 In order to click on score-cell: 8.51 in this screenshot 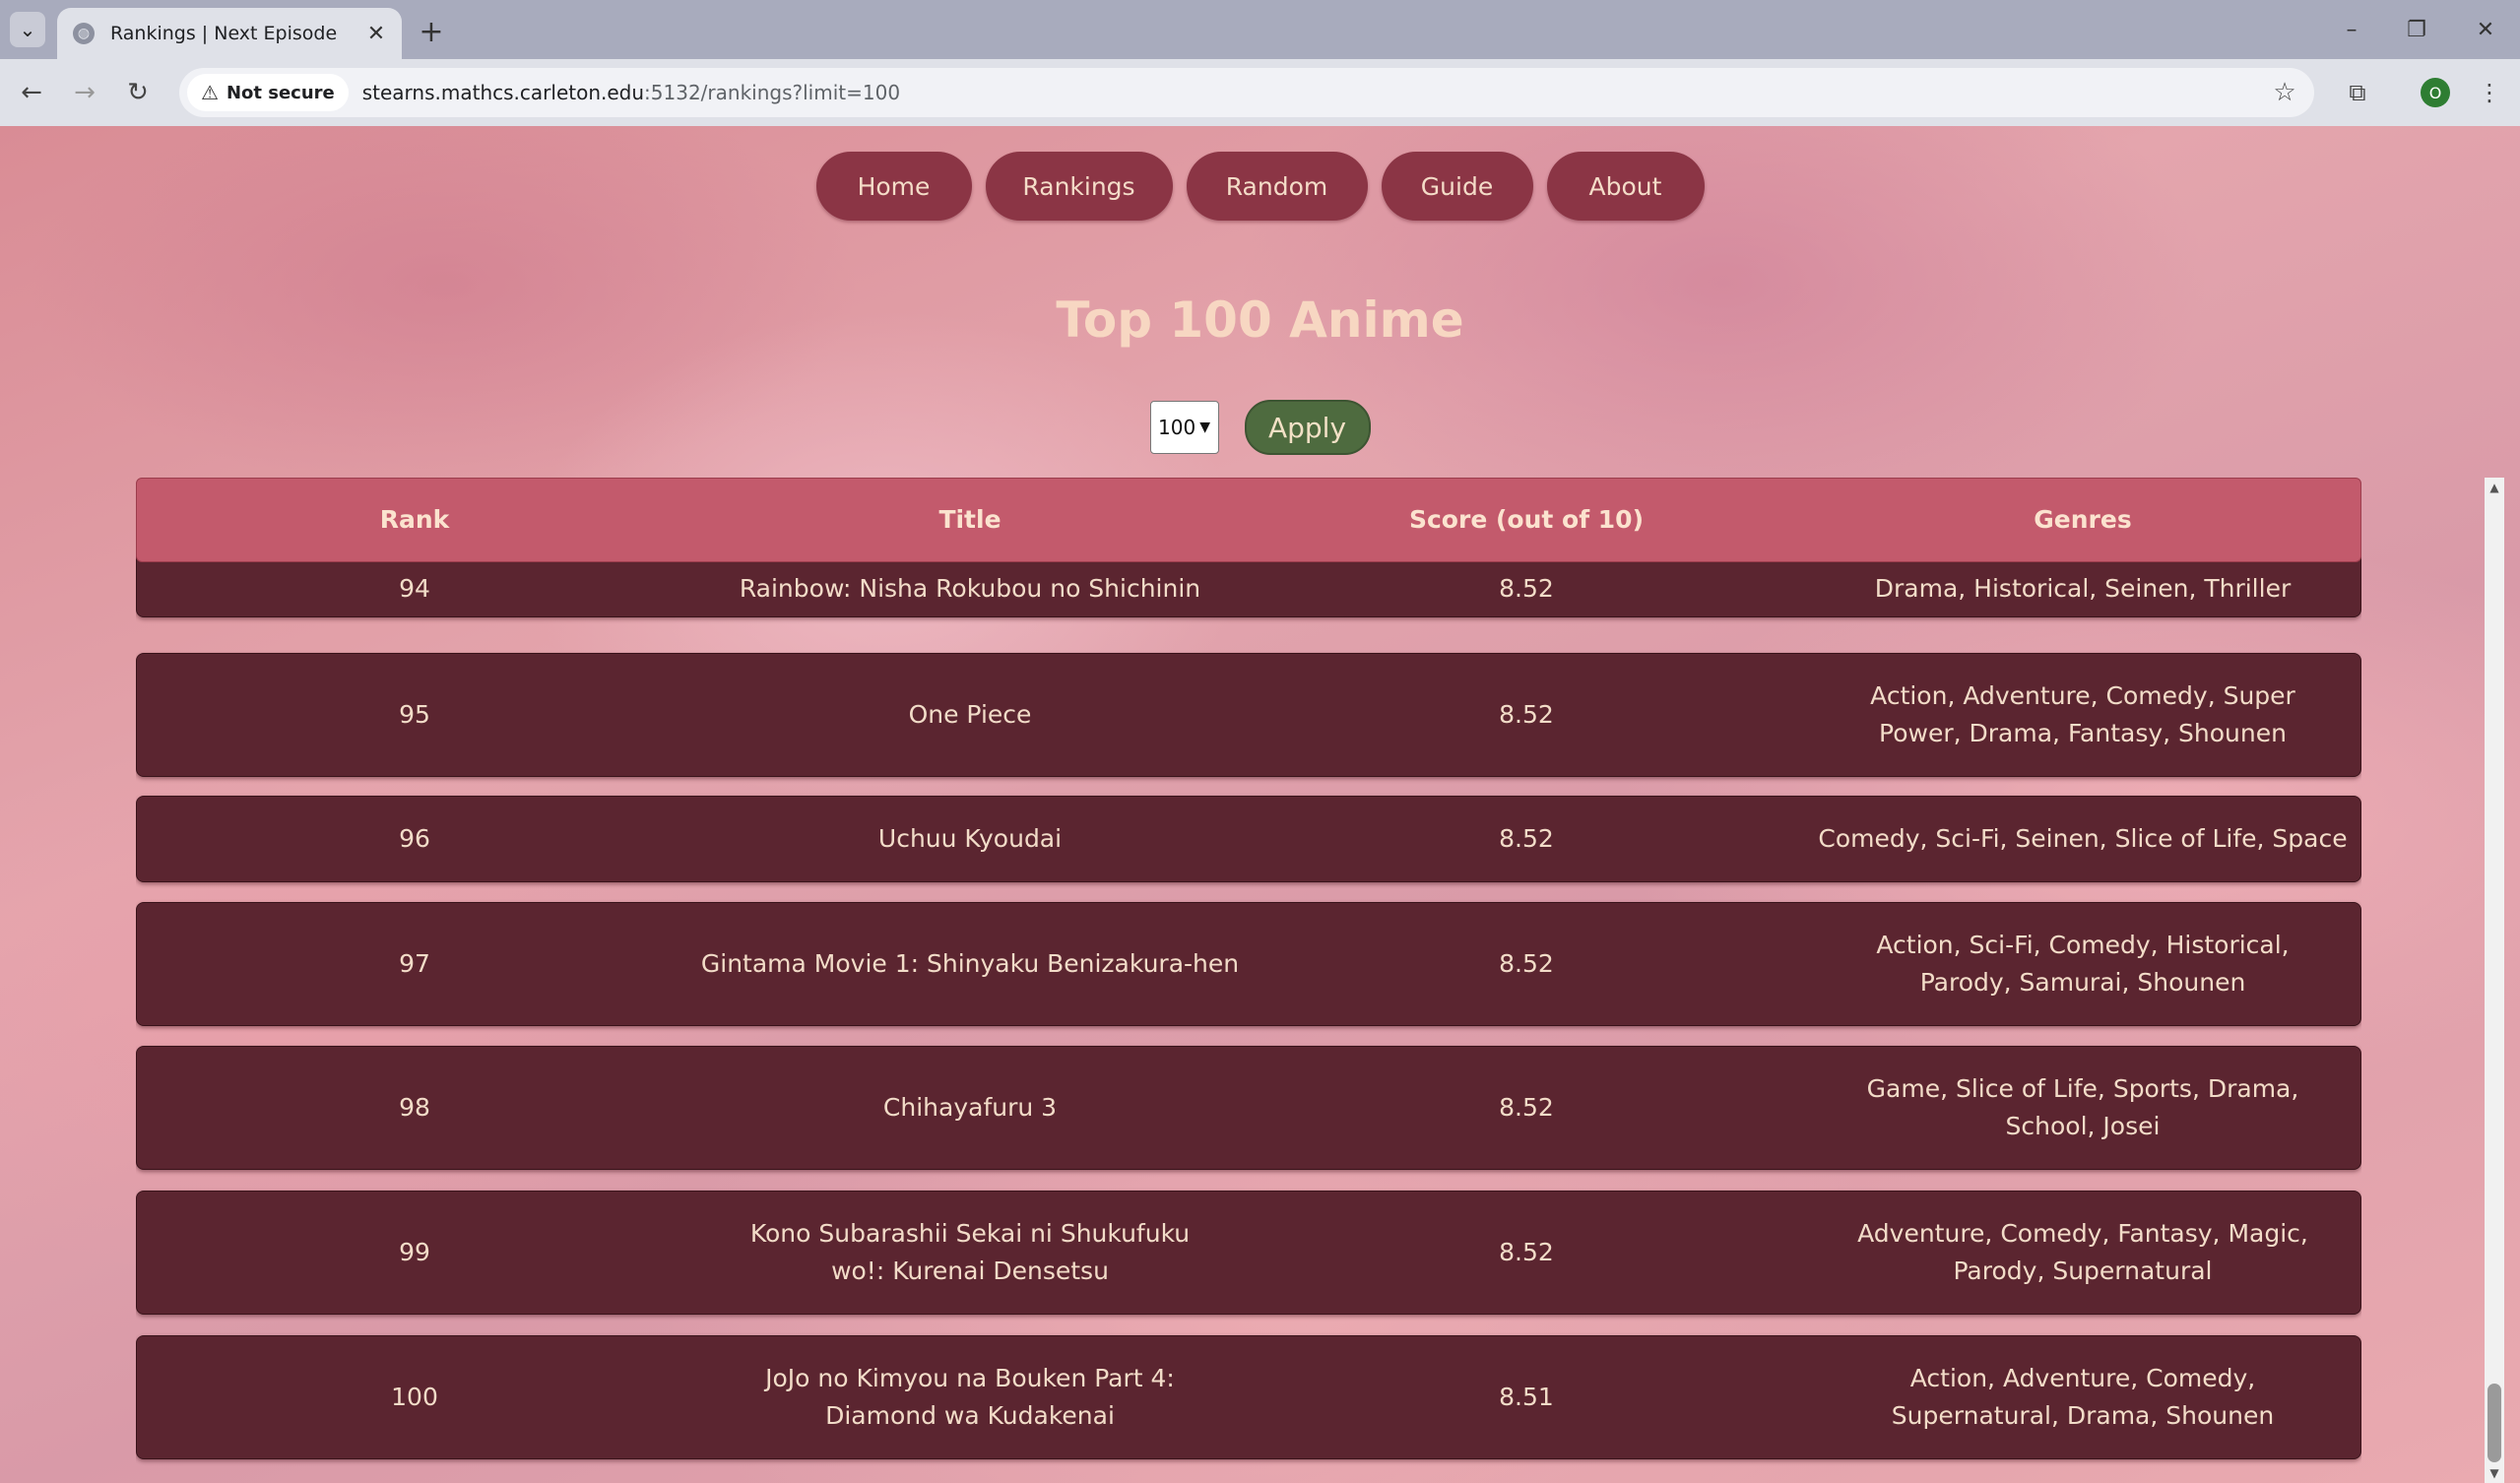, I will do `click(1526, 1397)`.